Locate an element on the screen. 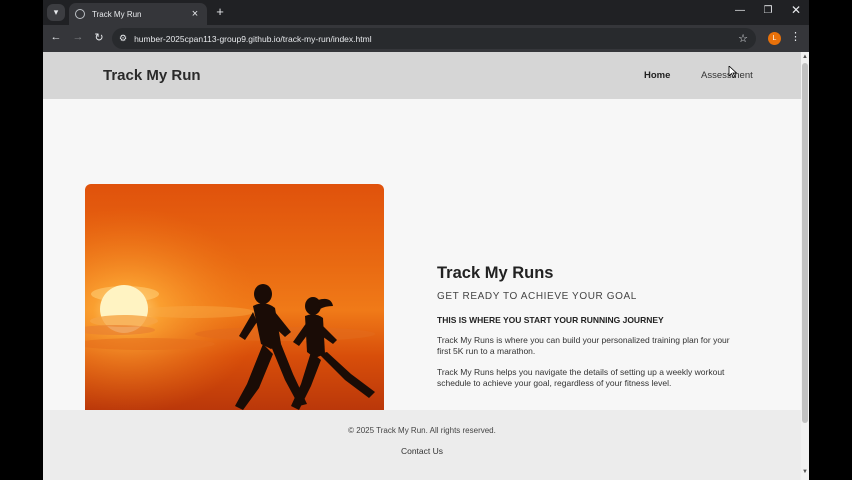  tab-close-icon: × is located at coordinates (195, 14).